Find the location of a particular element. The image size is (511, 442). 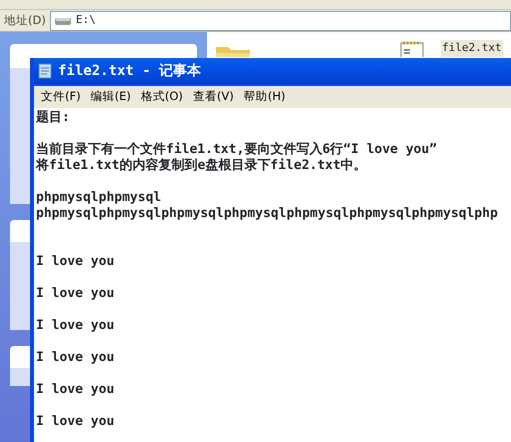

menu-item: 查看(V) is located at coordinates (213, 97).